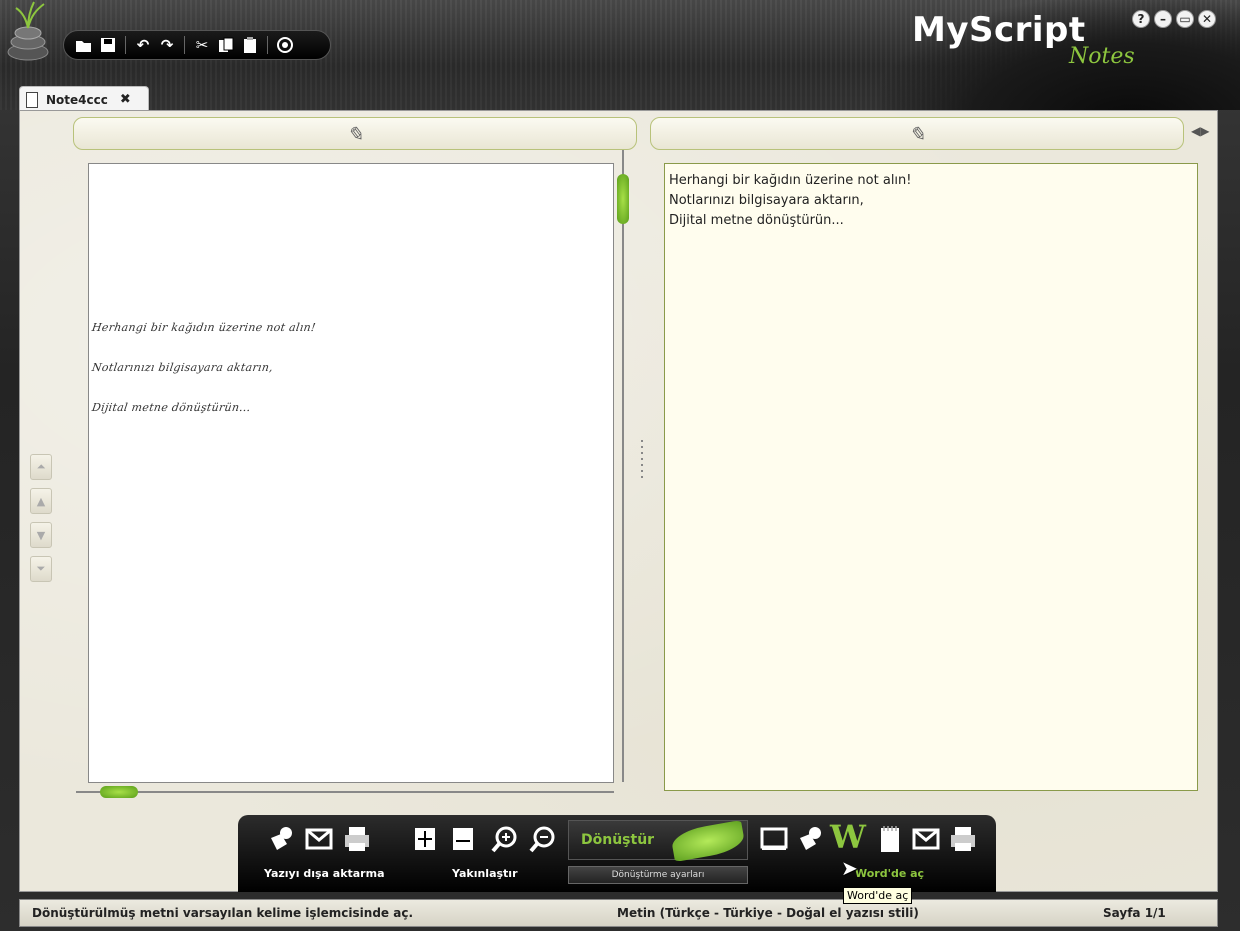 The height and width of the screenshot is (931, 1240). I want to click on text-panel-header: ✎, so click(917, 133).